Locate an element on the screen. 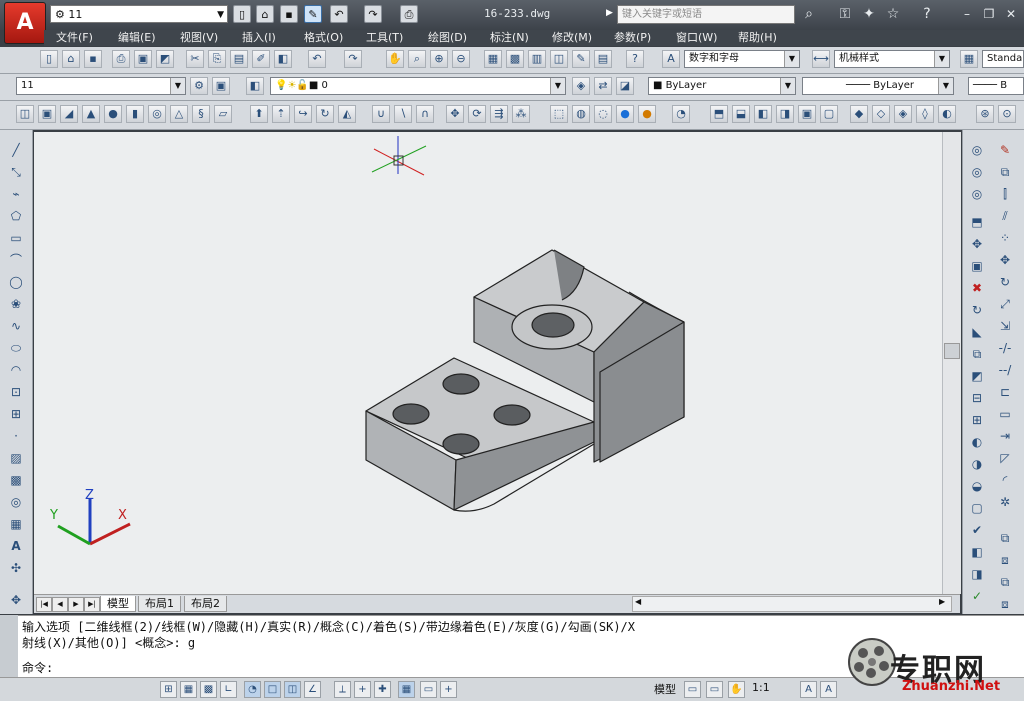 The width and height of the screenshot is (1024, 701). sw-iso-icon: ◆ is located at coordinates (859, 114).